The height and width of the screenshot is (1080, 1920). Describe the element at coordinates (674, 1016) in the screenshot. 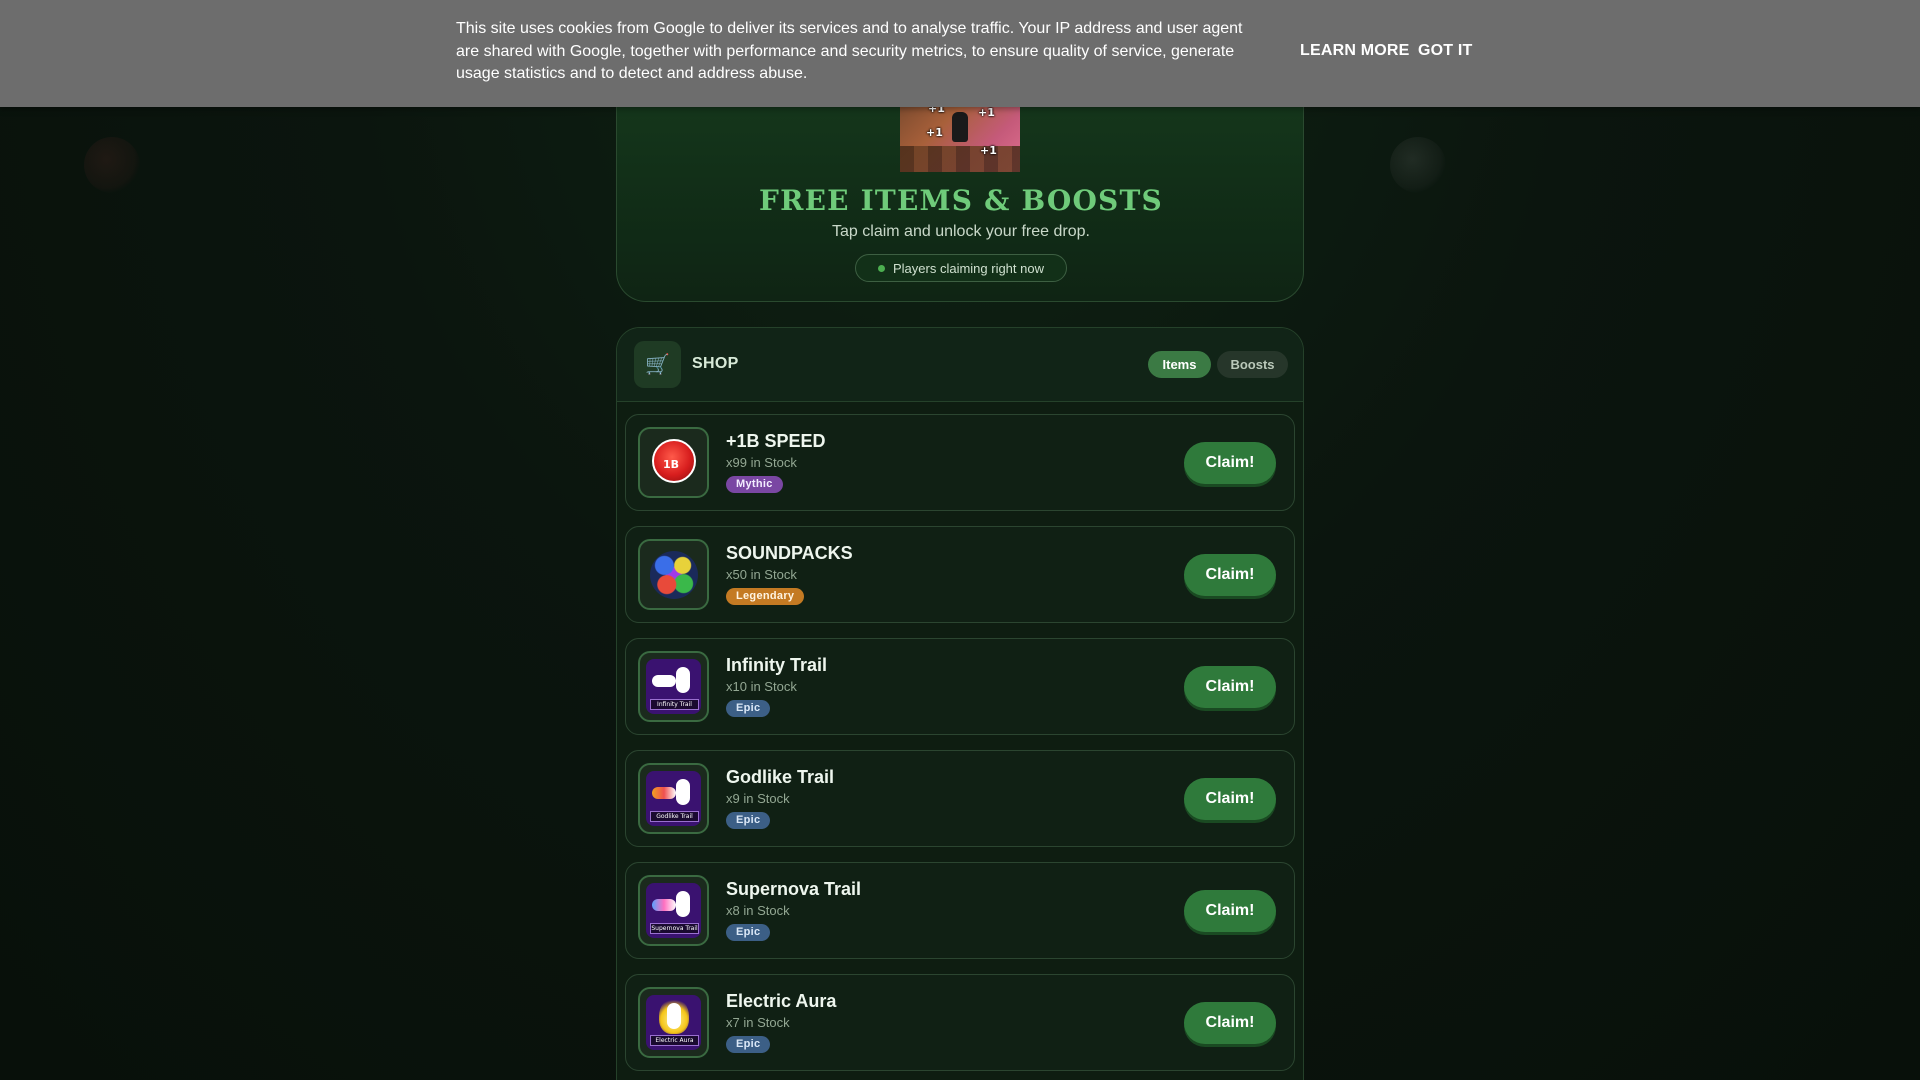

I see `aura-figure` at that location.